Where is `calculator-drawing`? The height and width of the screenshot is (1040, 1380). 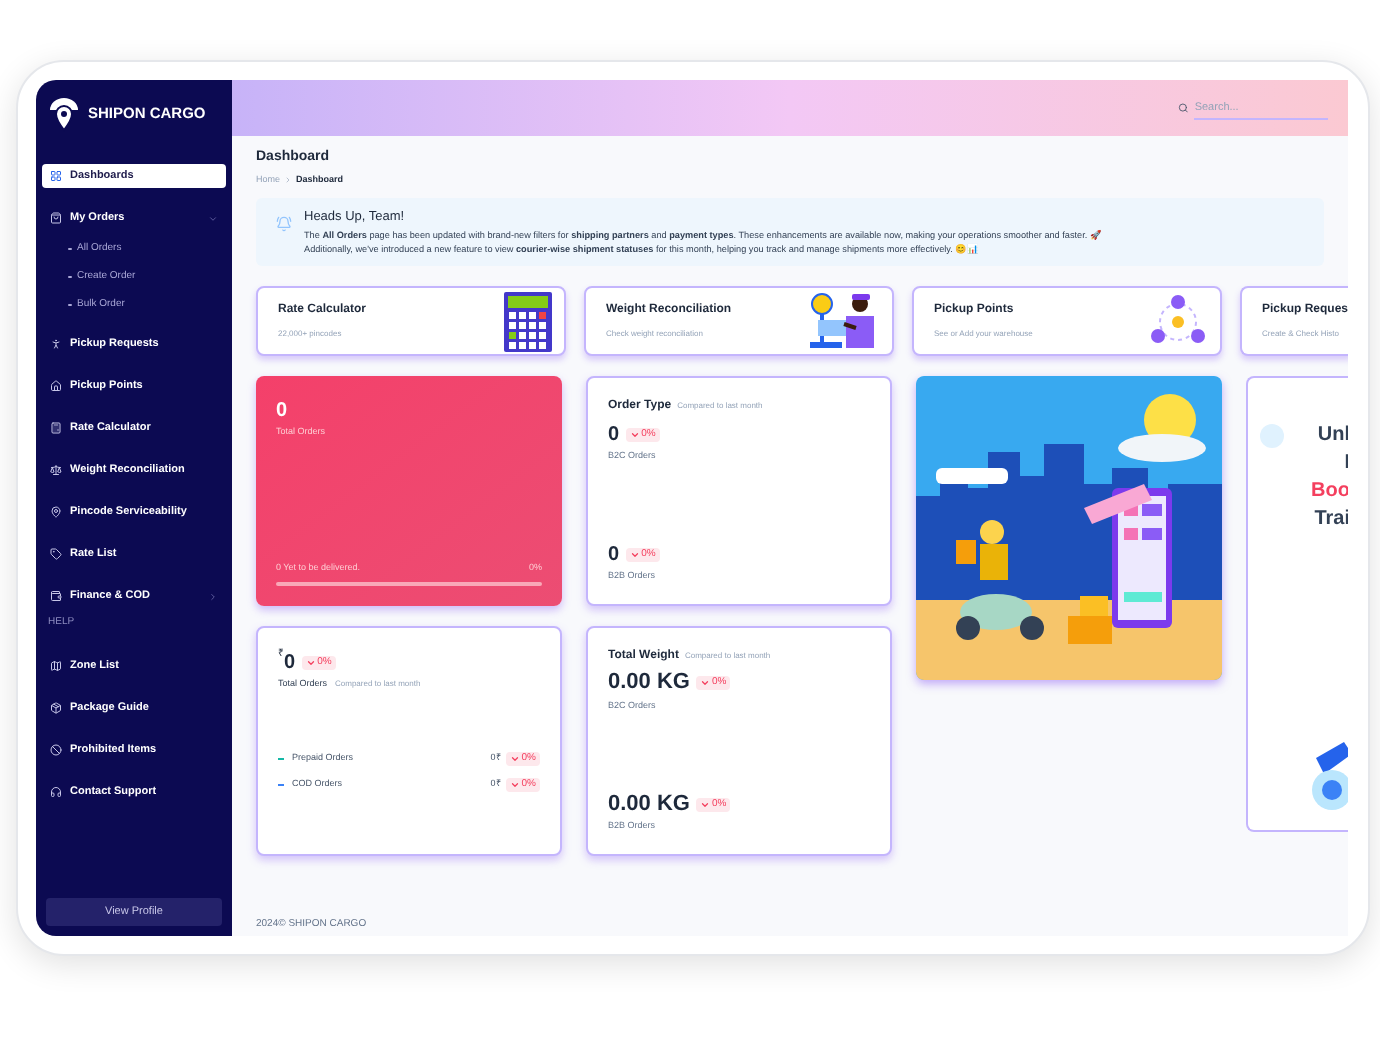 calculator-drawing is located at coordinates (528, 321).